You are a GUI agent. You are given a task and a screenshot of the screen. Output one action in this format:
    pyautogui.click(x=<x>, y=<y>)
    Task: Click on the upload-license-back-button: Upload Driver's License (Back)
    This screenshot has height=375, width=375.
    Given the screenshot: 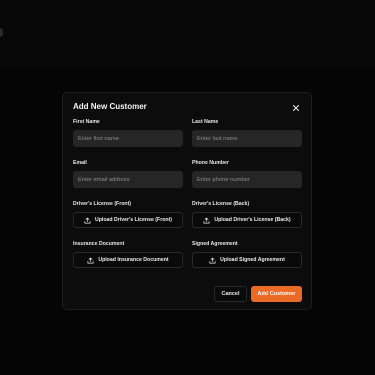 What is the action you would take?
    pyautogui.click(x=247, y=220)
    